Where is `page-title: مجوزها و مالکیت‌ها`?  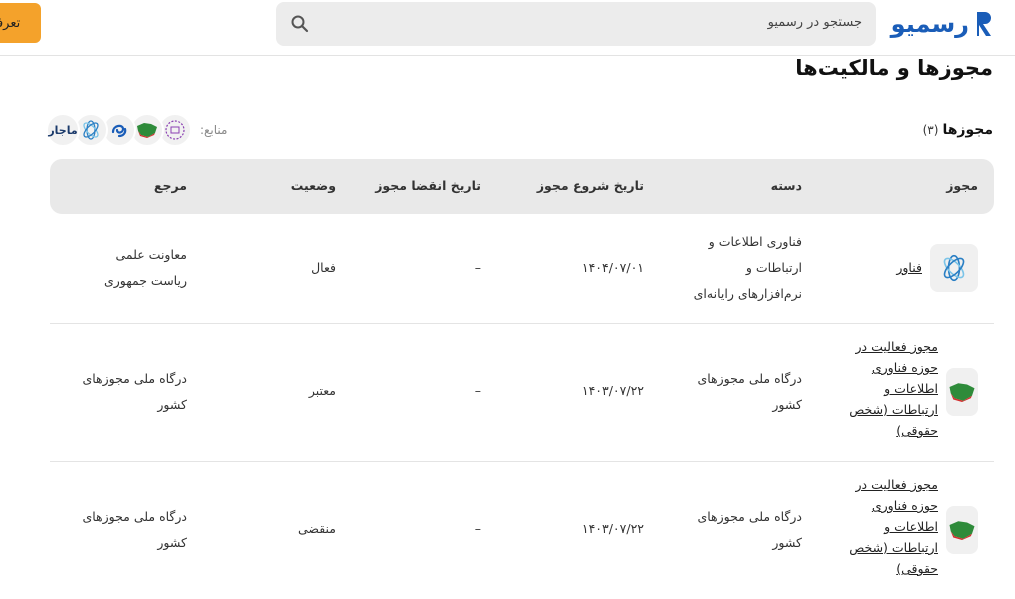
page-title: مجوزها و مالکیت‌ها is located at coordinates (894, 68).